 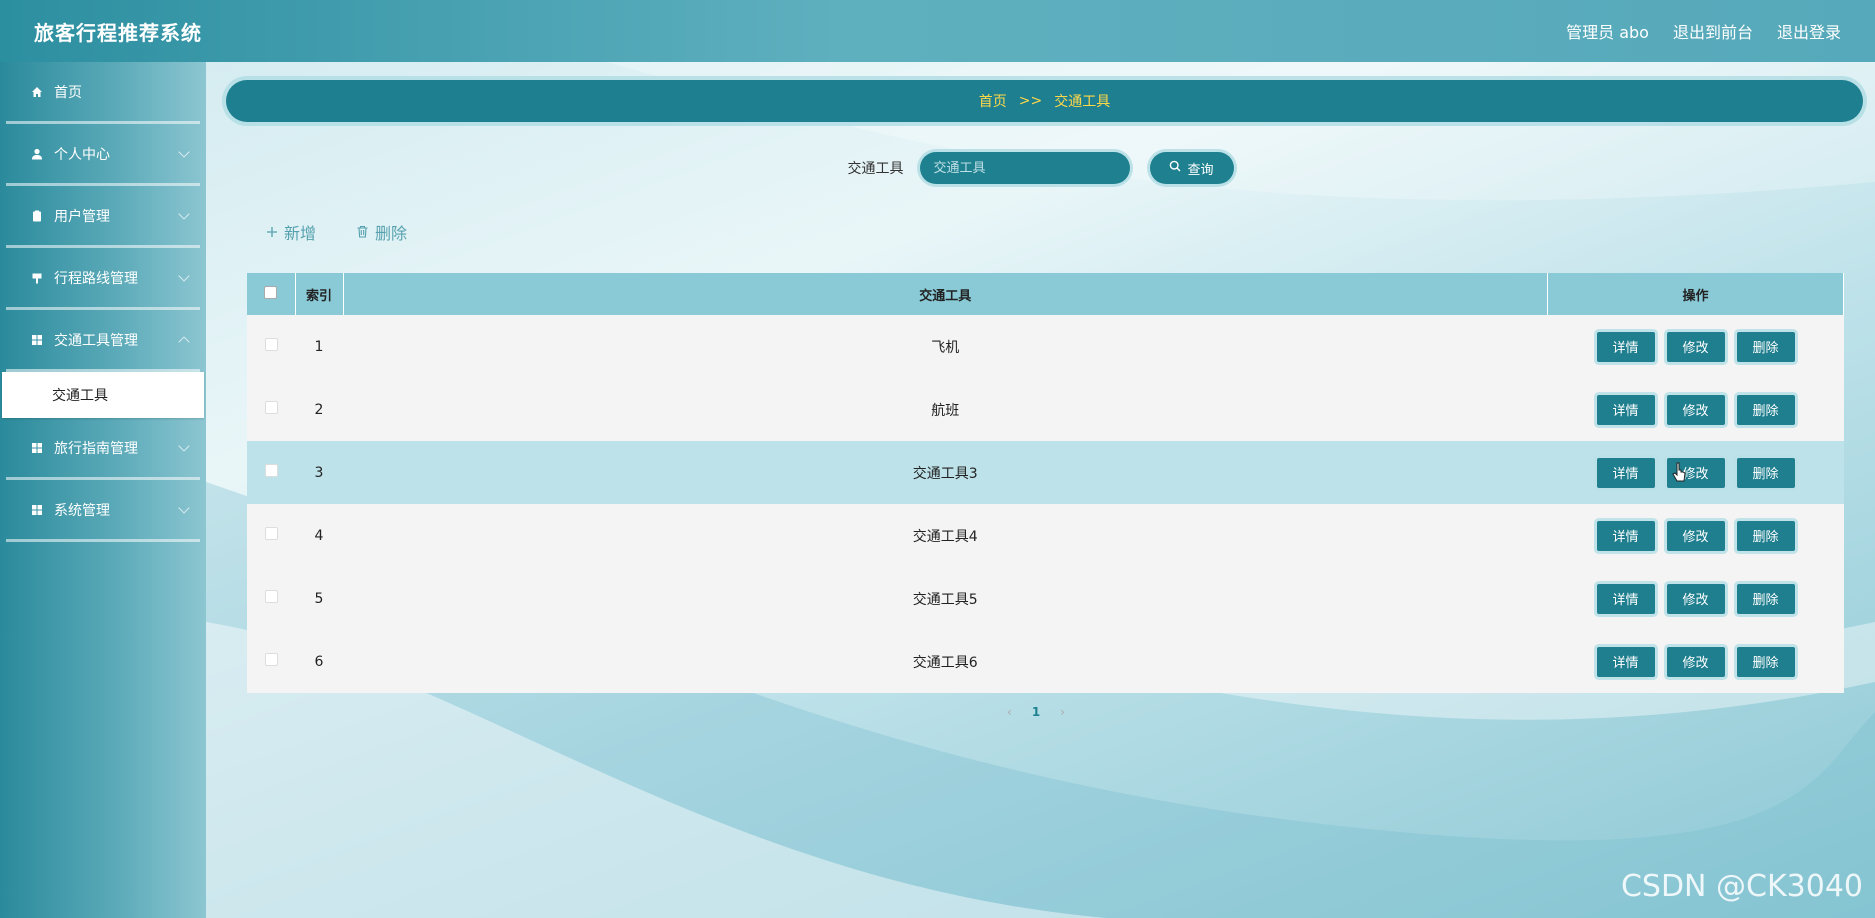 What do you see at coordinates (1062, 712) in the screenshot?
I see `next-page-icon: ›` at bounding box center [1062, 712].